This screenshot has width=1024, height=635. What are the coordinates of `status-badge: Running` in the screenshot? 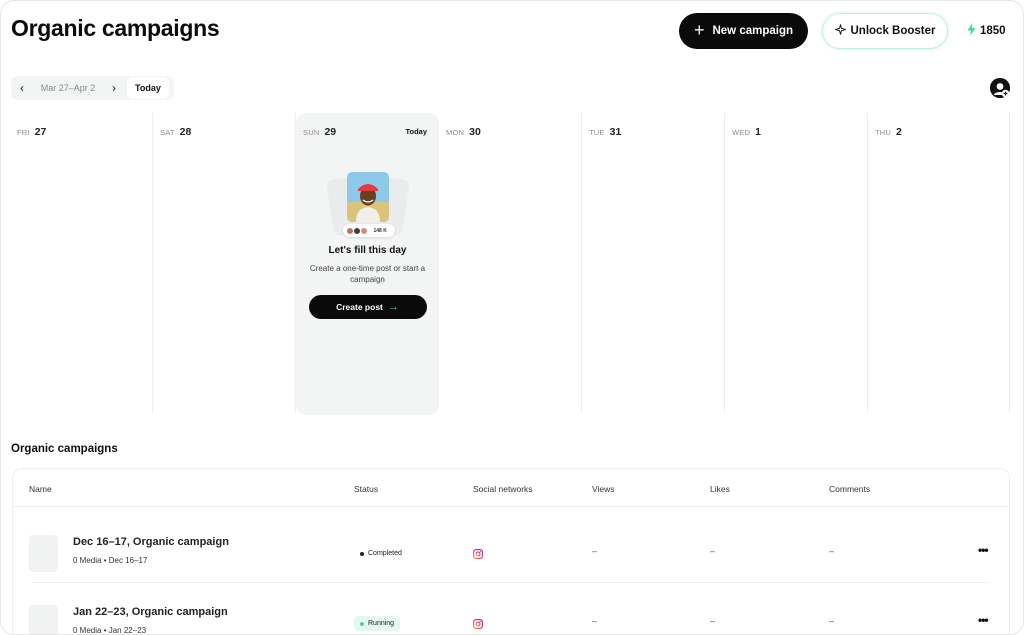 It's located at (377, 623).